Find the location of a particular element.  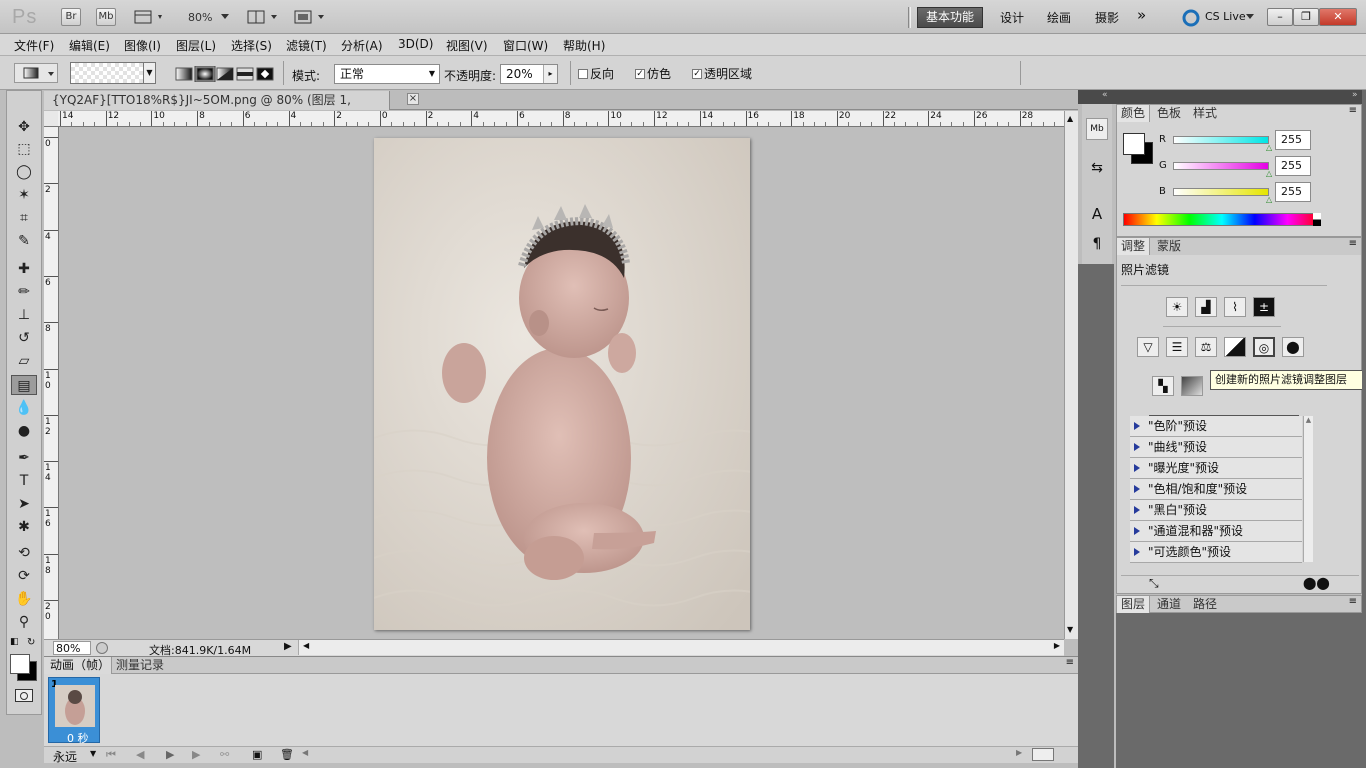

expand-icon: » is located at coordinates (1355, 95).